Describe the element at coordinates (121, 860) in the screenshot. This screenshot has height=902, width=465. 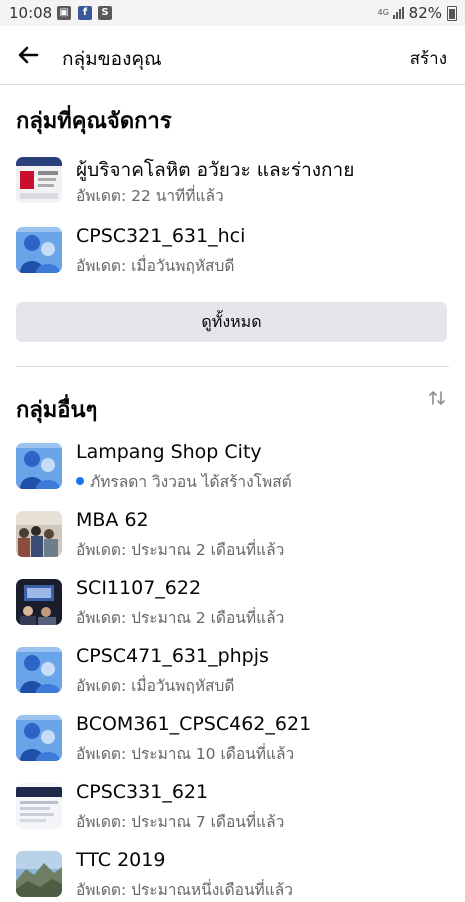
I see `group-name: TTC 2019` at that location.